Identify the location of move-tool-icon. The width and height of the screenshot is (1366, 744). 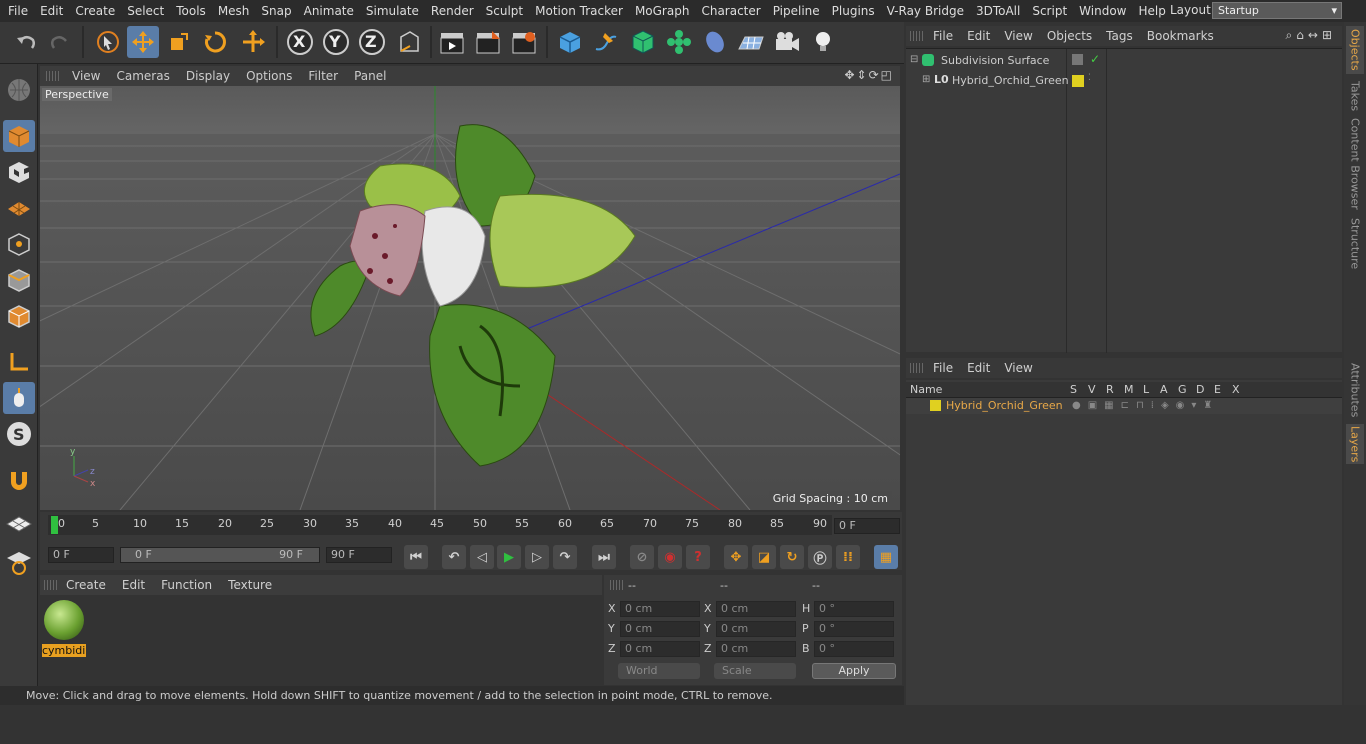
(143, 42).